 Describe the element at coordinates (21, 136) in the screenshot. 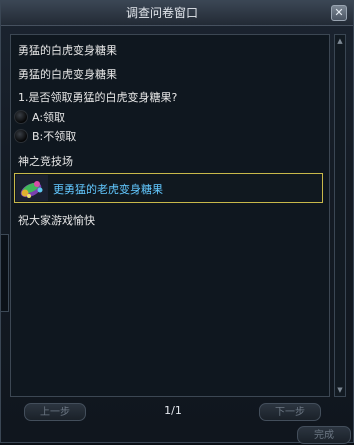

I see `radio-button-b` at that location.